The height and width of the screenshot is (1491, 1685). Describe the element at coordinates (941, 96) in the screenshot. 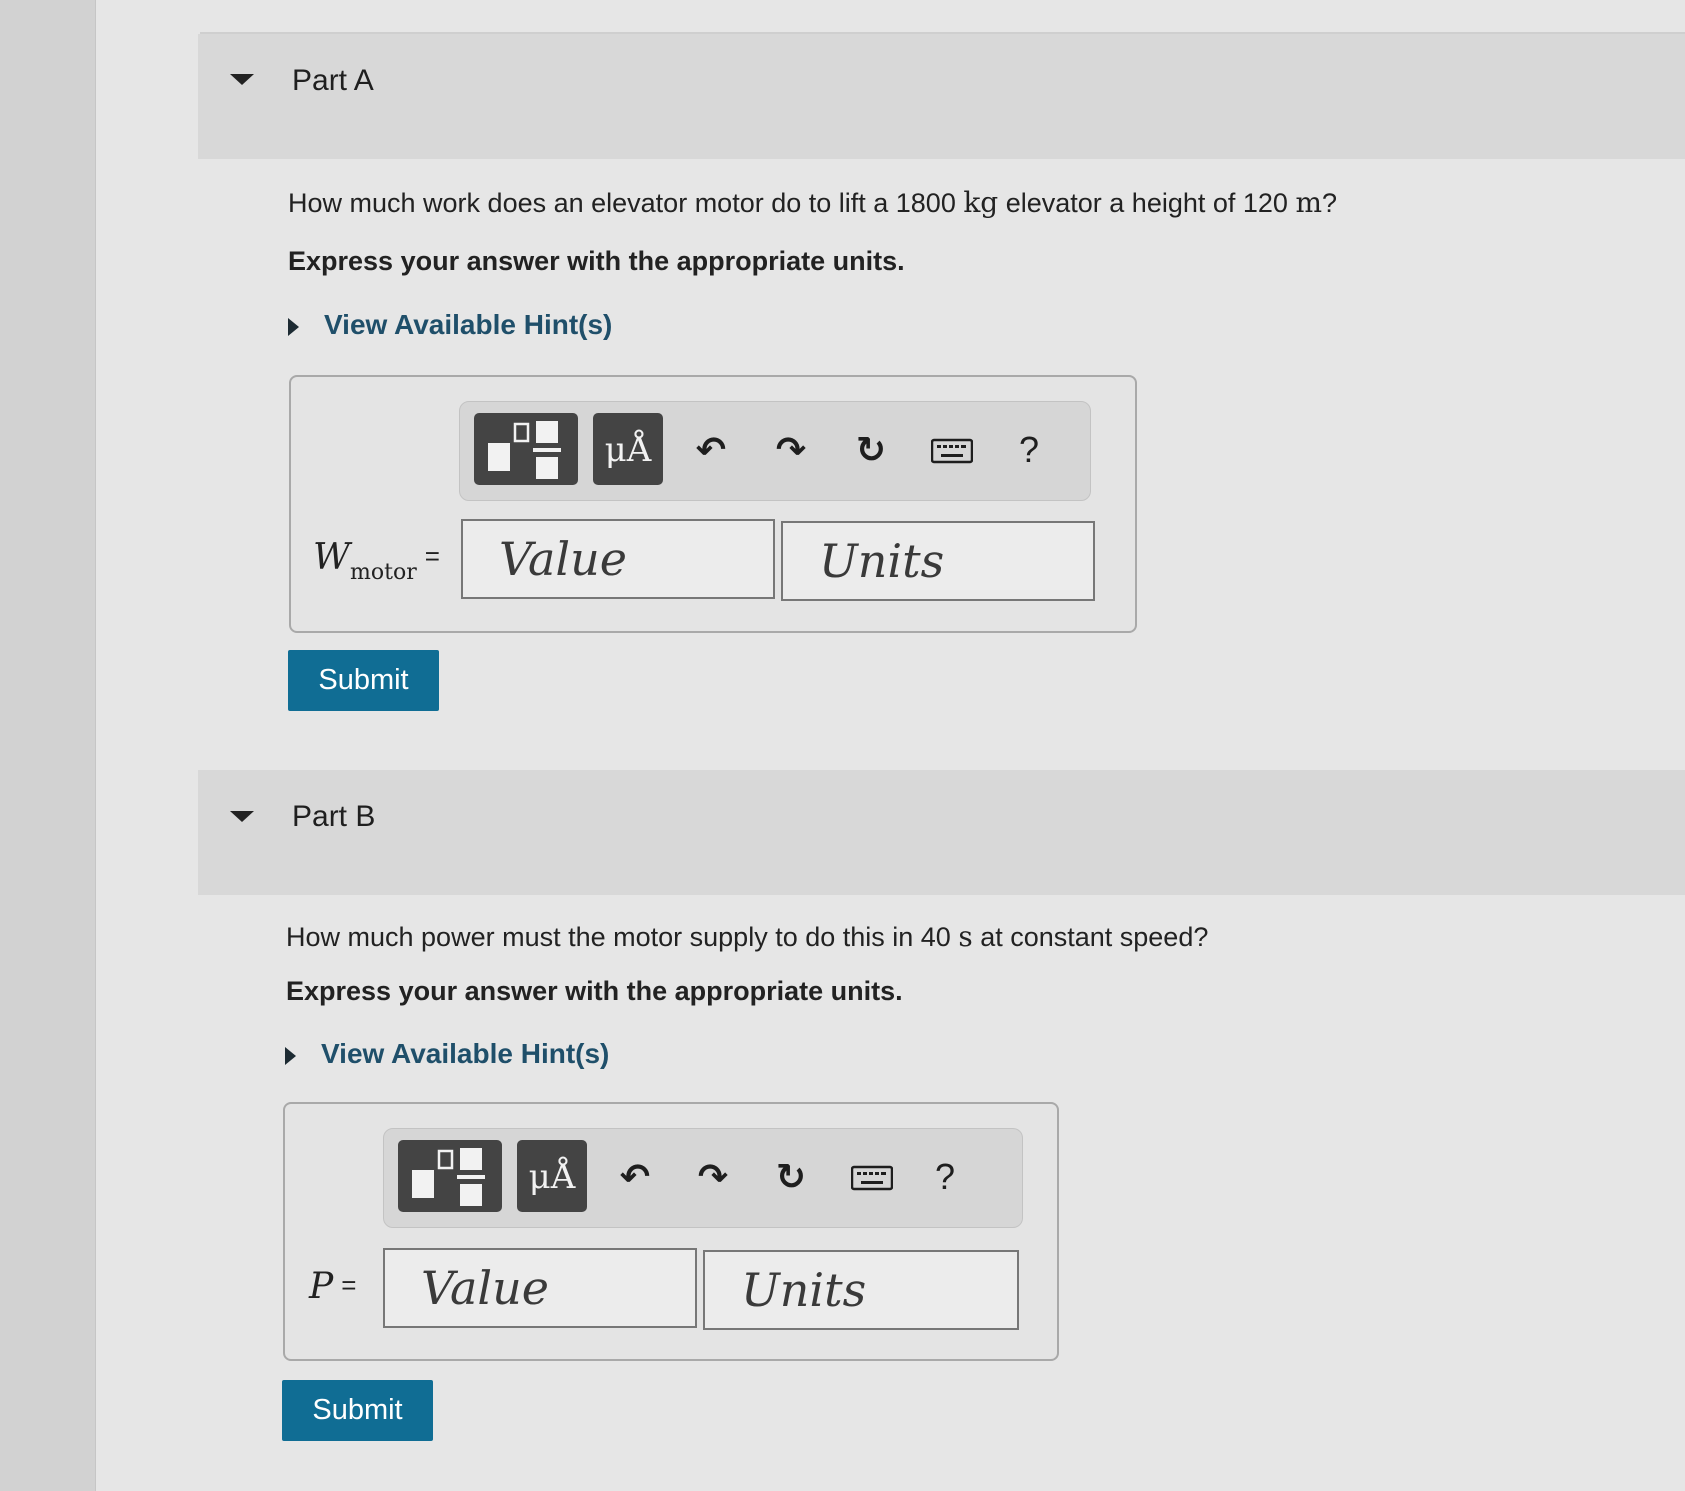

I see `part-a-header` at that location.